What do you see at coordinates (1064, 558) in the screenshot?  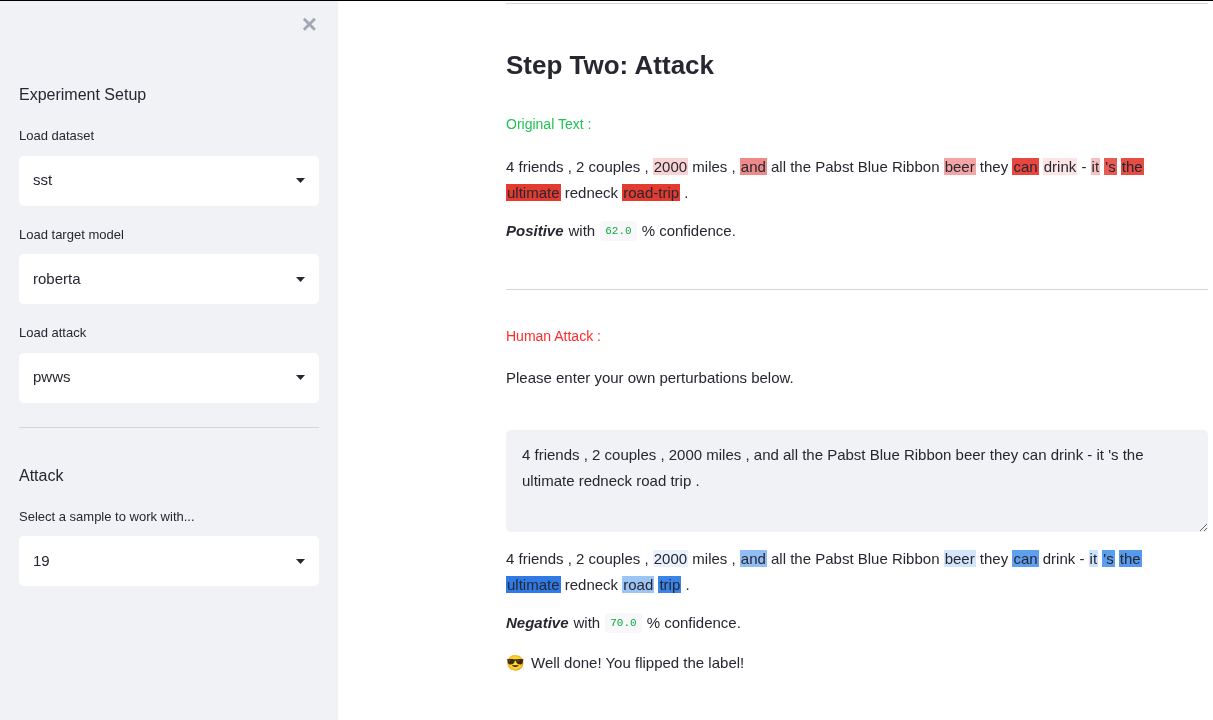 I see `plain-text: drink -` at bounding box center [1064, 558].